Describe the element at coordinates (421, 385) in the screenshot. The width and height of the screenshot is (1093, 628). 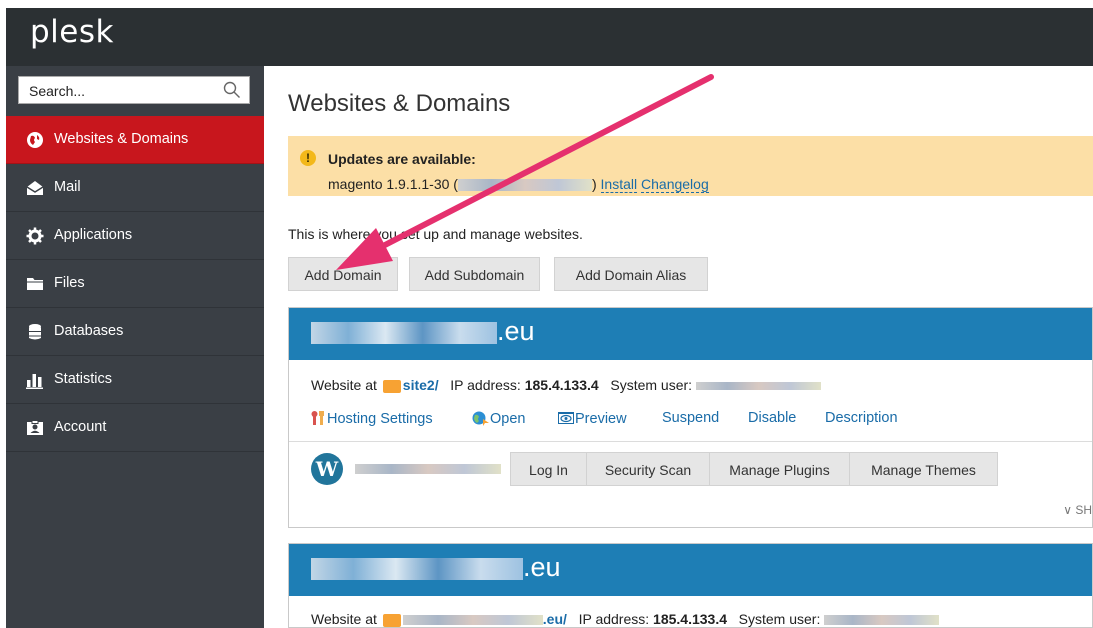
I see `site-folder-link: site2/` at that location.